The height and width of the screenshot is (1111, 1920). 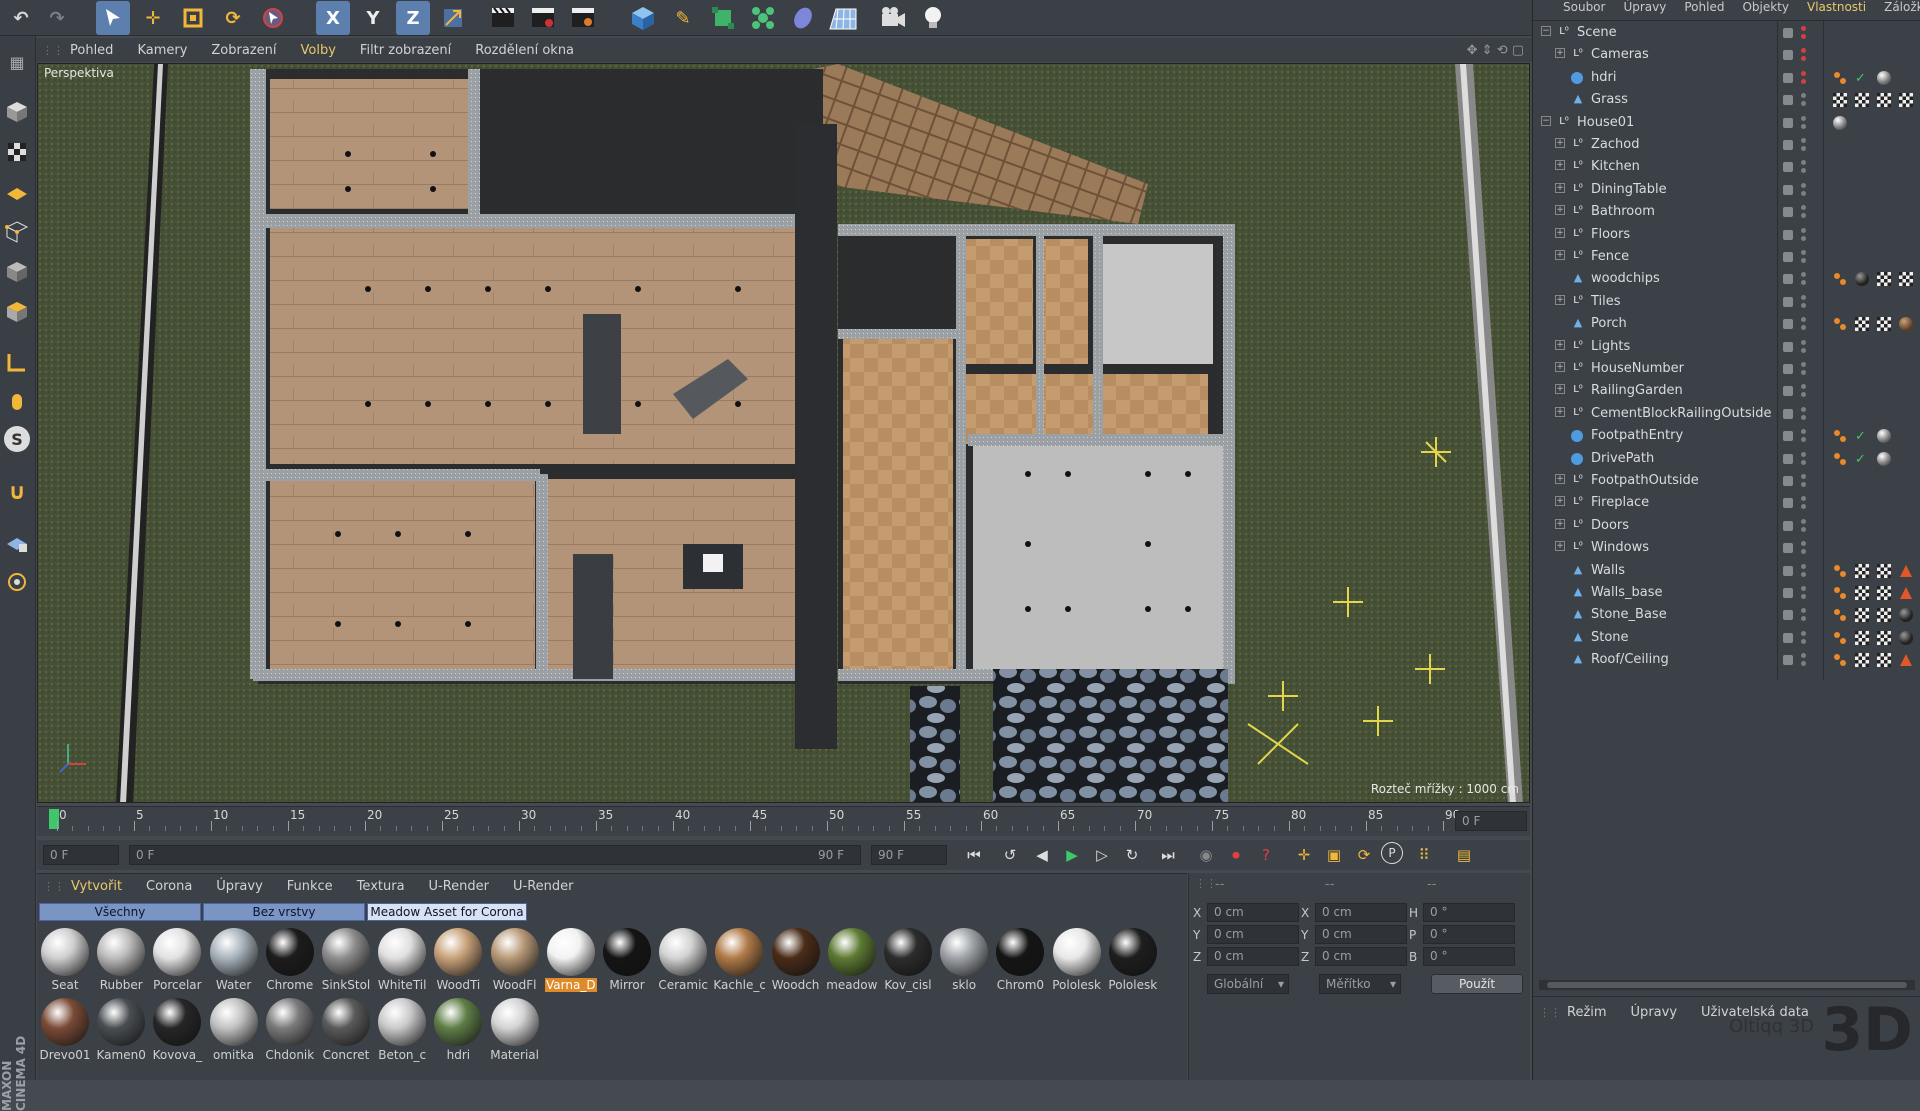 I want to click on material-swatch: Seat, so click(x=65, y=959).